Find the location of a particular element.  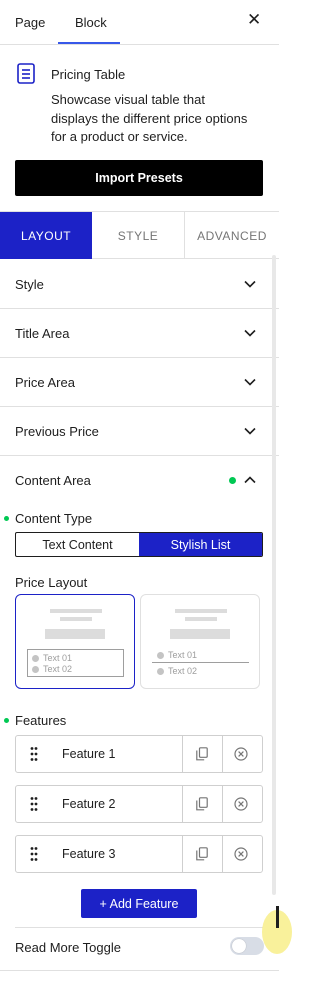

panel-title-area-label: Title Area is located at coordinates (42, 333).